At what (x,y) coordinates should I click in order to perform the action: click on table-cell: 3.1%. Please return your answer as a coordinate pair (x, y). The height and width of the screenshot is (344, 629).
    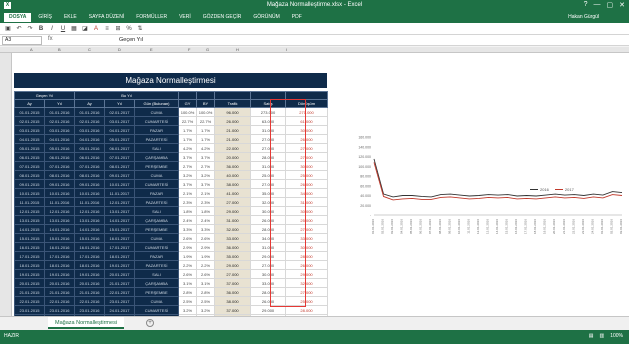
    Looking at the image, I should click on (188, 283).